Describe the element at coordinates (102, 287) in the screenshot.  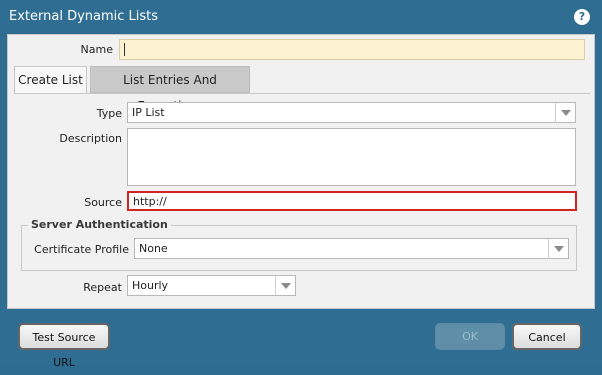
I see `repeat-label: Repeat` at that location.